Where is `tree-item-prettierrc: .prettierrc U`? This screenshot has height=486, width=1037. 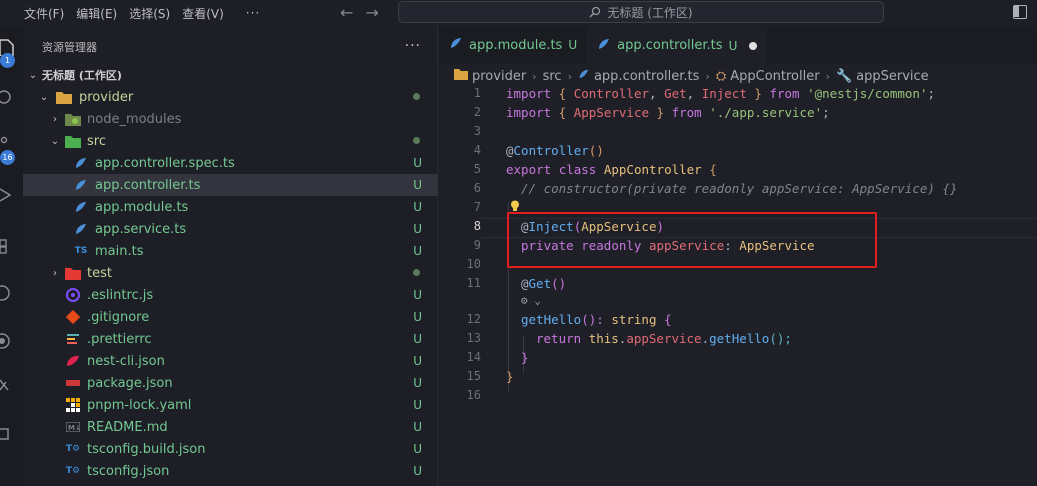 tree-item-prettierrc: .prettierrc U is located at coordinates (230, 339).